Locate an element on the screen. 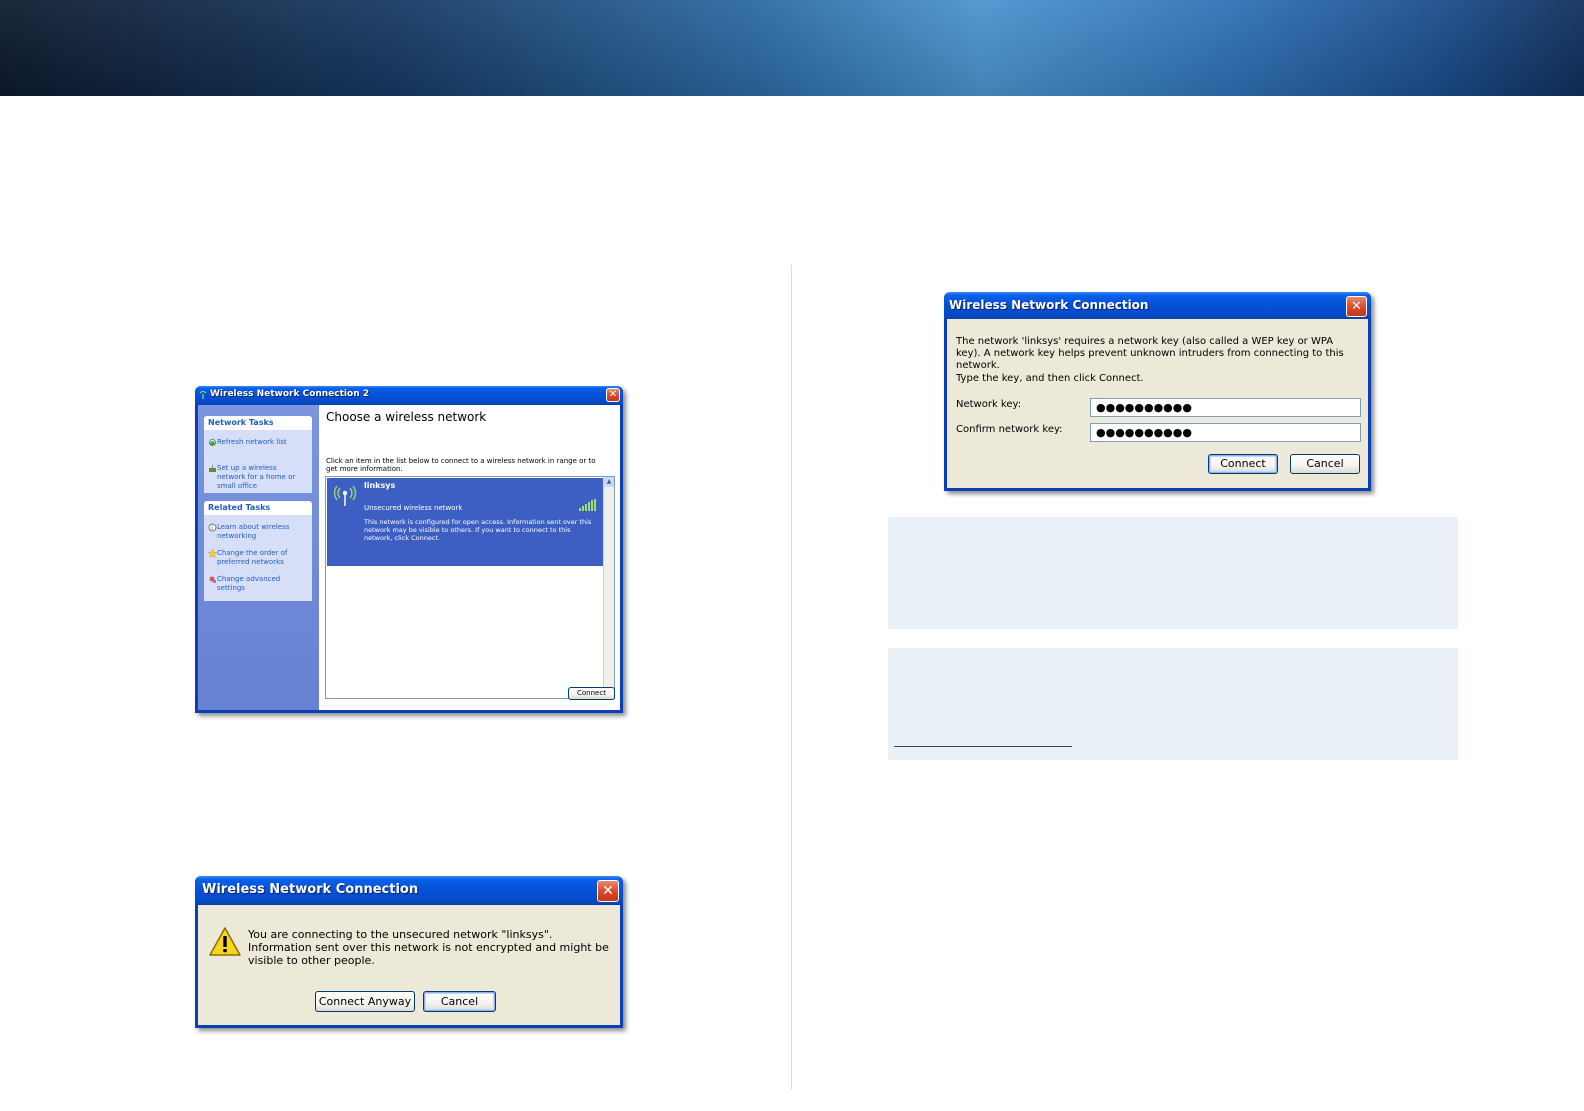 The width and height of the screenshot is (1584, 1111). wireless-setup-icon is located at coordinates (212, 468).